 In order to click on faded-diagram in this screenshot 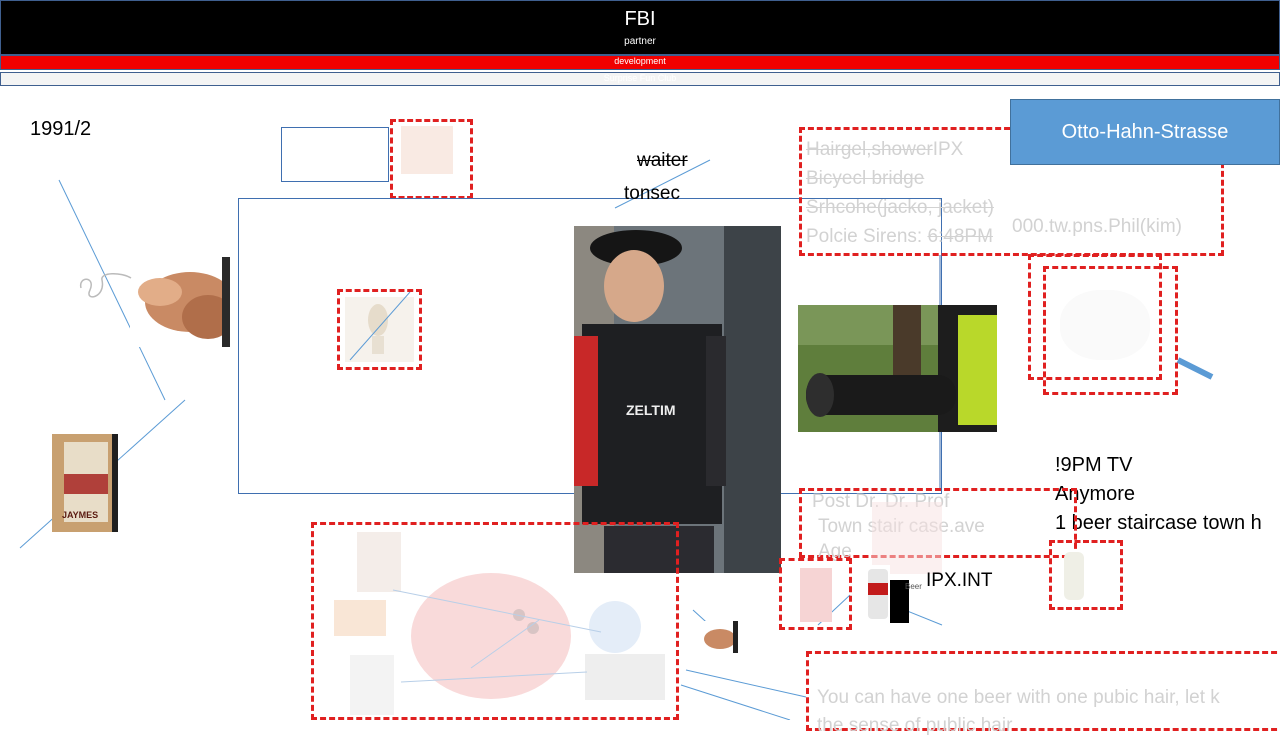, I will do `click(528, 636)`.